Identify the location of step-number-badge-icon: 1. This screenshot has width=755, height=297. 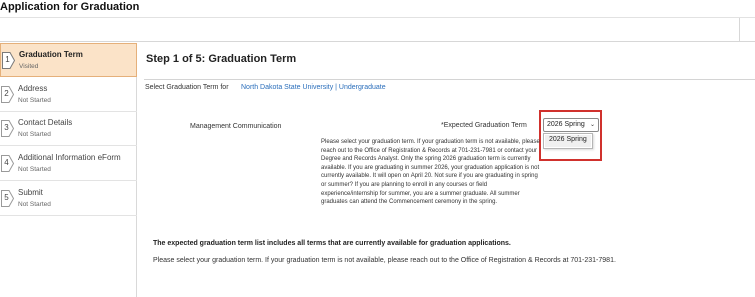
(8, 60).